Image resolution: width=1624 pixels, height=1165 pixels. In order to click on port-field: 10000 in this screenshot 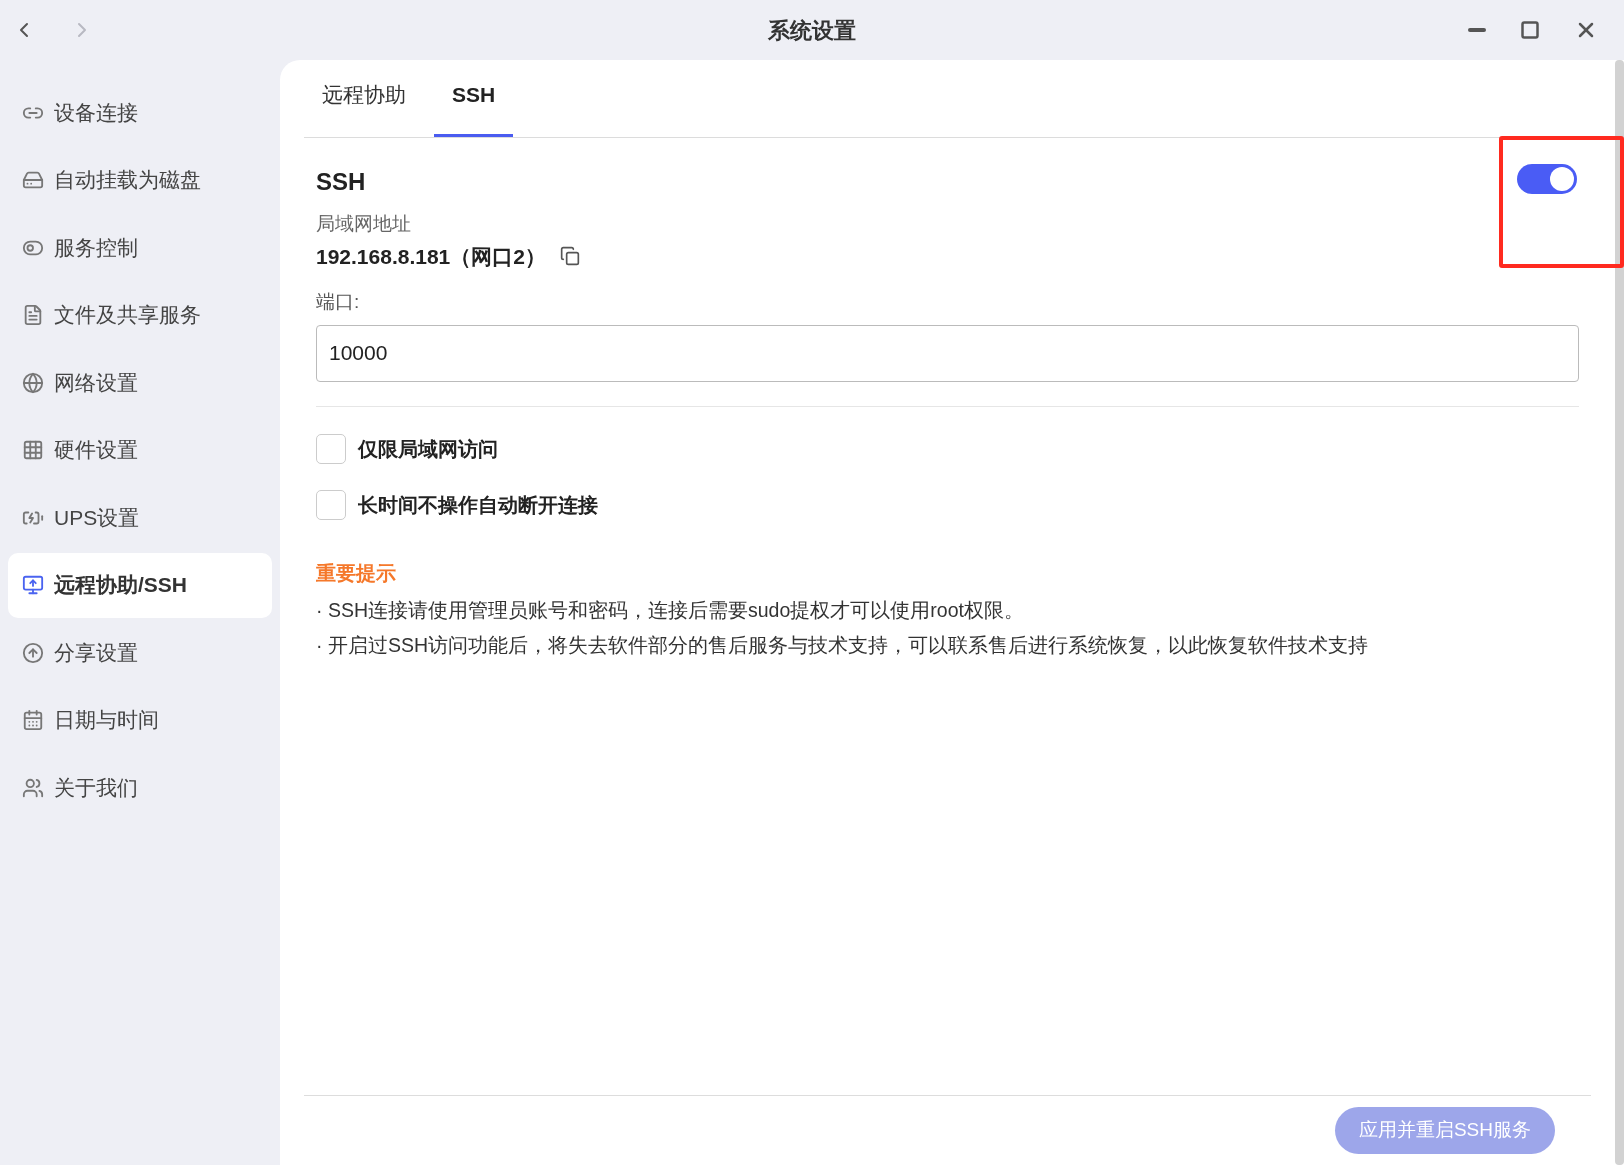, I will do `click(947, 353)`.